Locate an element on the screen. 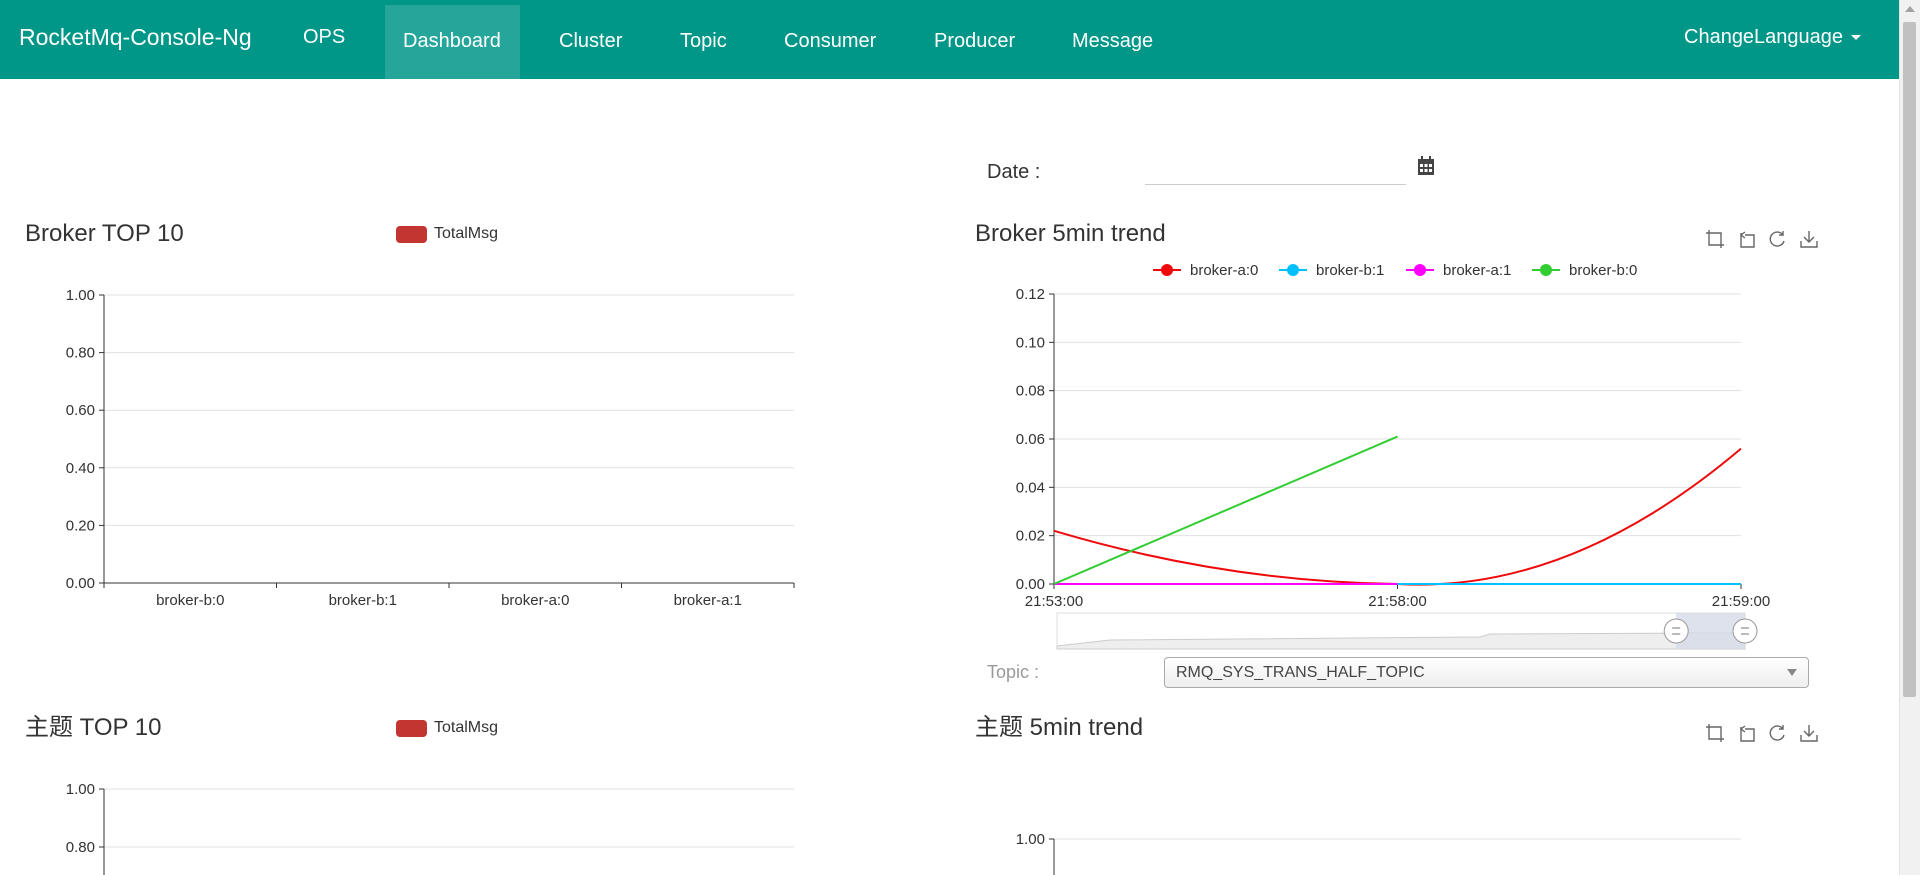 The height and width of the screenshot is (875, 1920). x-tick-label: broker-b:0 is located at coordinates (190, 600).